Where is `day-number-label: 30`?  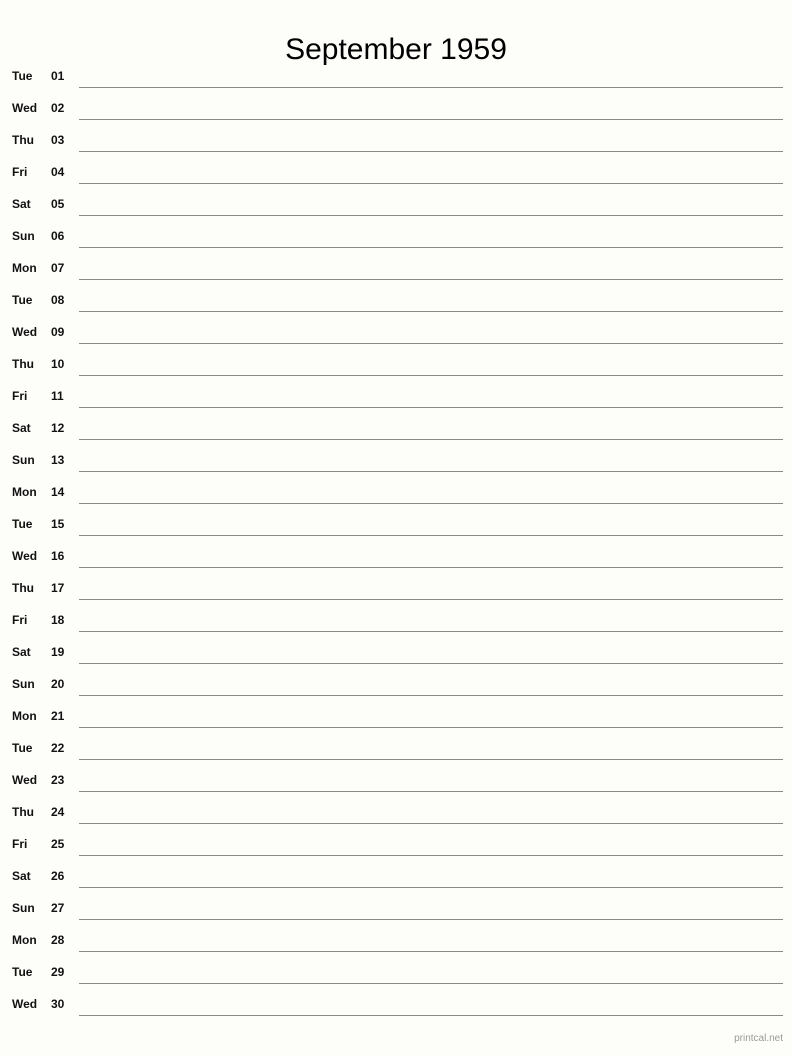
day-number-label: 30 is located at coordinates (58, 1004).